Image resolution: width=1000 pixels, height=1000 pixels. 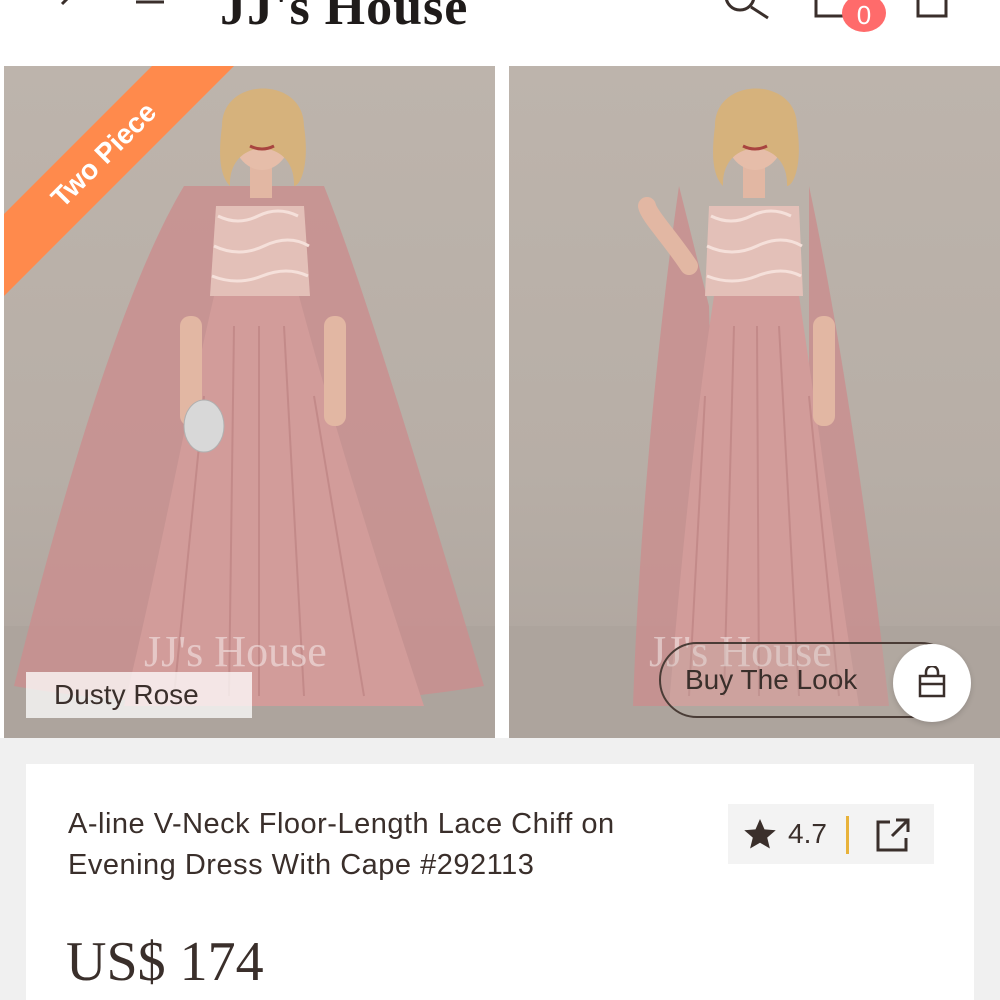 I want to click on menu-icon, so click(x=150, y=11).